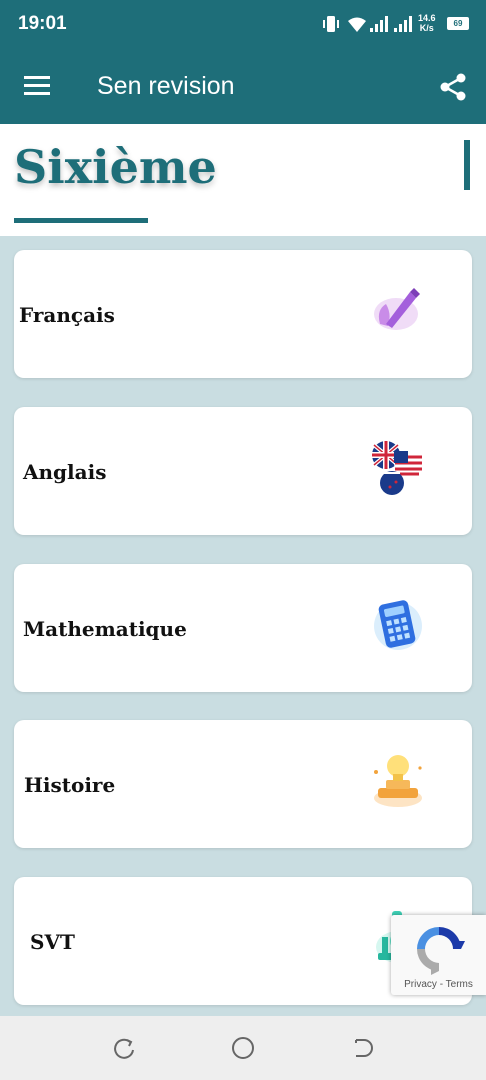  I want to click on back-icon, so click(362, 1048).